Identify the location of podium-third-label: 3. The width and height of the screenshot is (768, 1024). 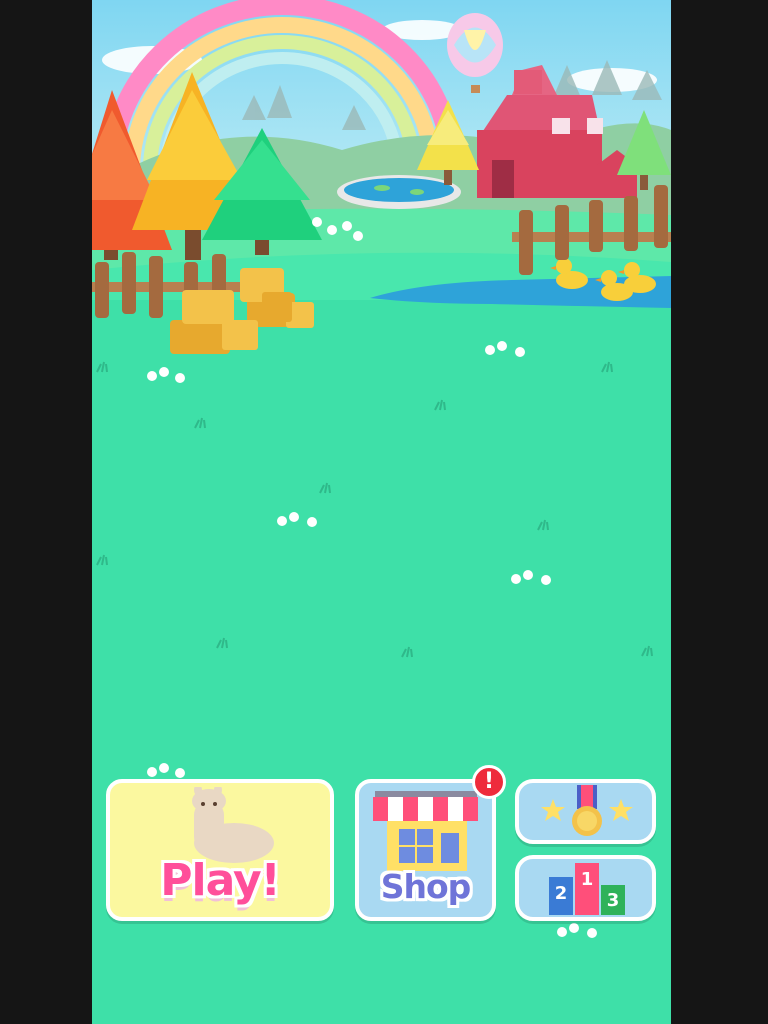
(613, 900).